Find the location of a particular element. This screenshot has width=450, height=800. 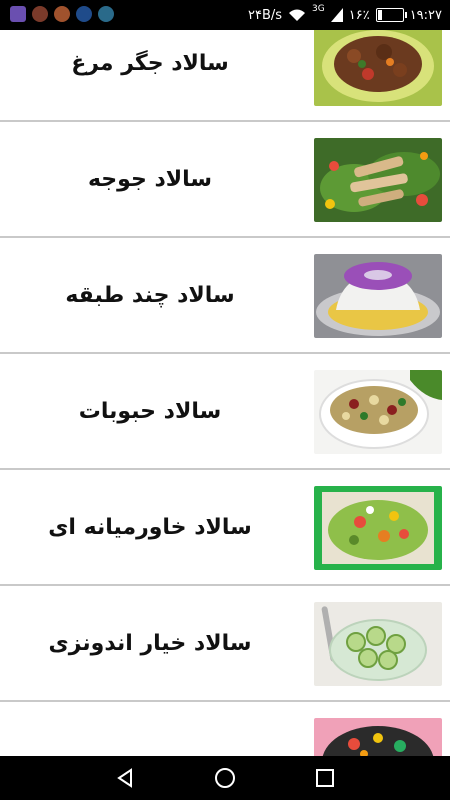

salad-title: سالاد چند طبقه is located at coordinates (150, 295).